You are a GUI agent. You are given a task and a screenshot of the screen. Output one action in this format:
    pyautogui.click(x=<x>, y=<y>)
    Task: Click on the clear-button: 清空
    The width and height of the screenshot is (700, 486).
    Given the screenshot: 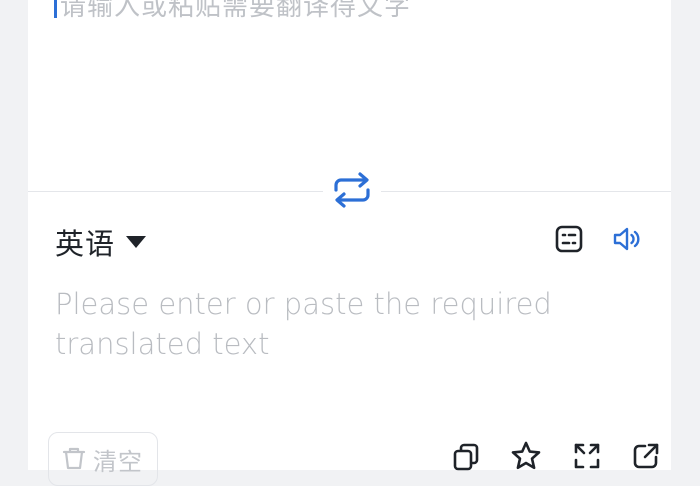 What is the action you would take?
    pyautogui.click(x=103, y=459)
    